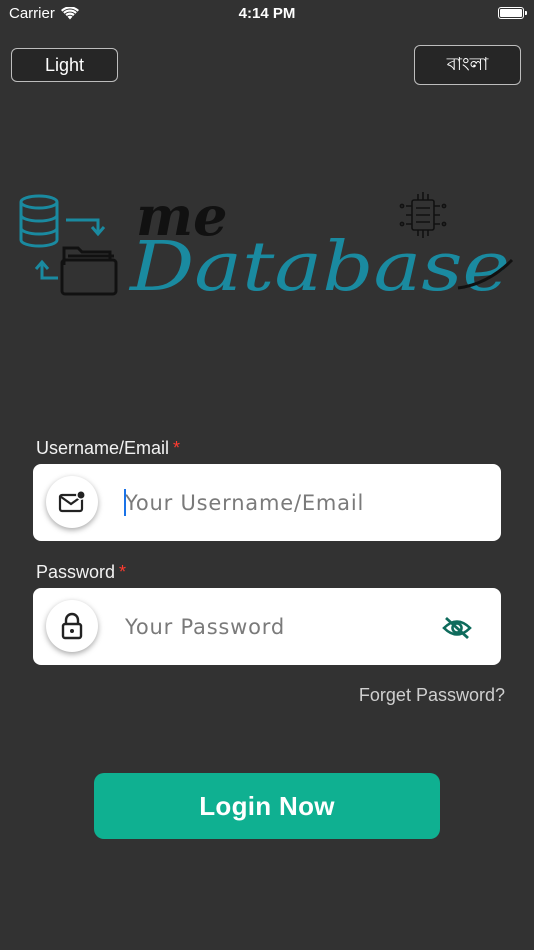 This screenshot has width=534, height=950. I want to click on password-input, so click(280, 627).